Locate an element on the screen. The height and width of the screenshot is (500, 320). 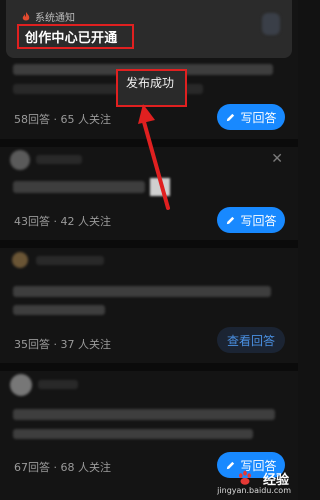
view-answers-label: 查看回答 is located at coordinates (250, 340).